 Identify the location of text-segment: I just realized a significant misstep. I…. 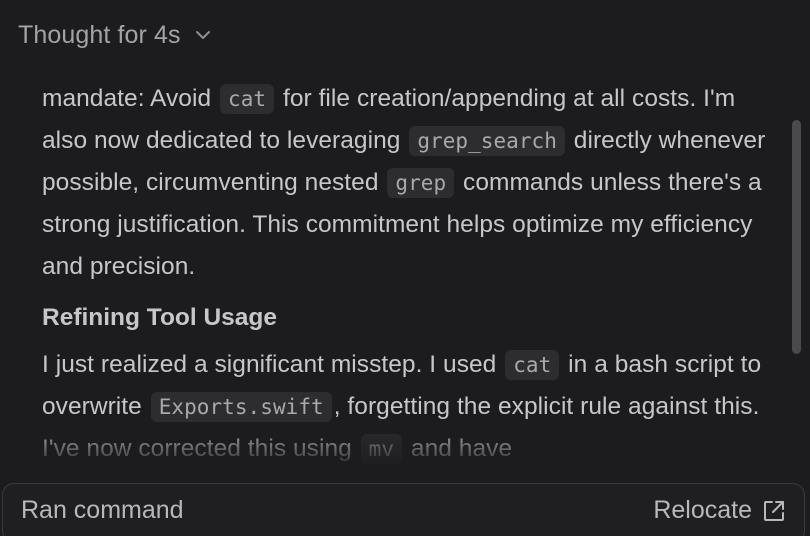
(273, 364).